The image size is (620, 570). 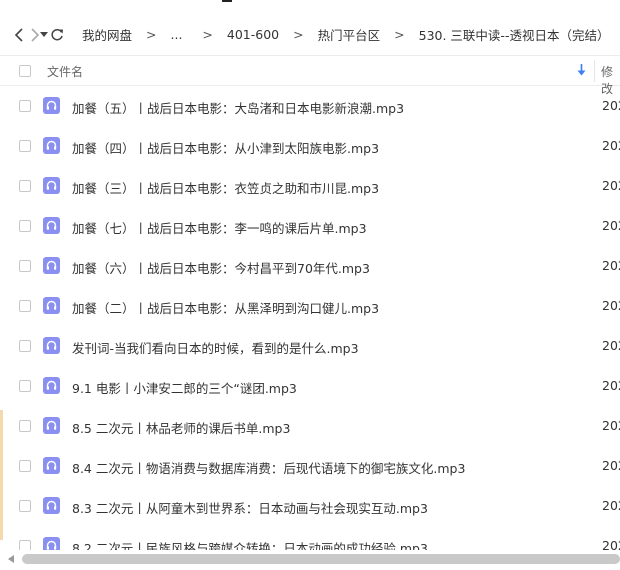 What do you see at coordinates (250, 544) in the screenshot?
I see `file-name: 8.2 二次元丨民族风格与跨媒介转换：日本动画的成功经验.mp3` at bounding box center [250, 544].